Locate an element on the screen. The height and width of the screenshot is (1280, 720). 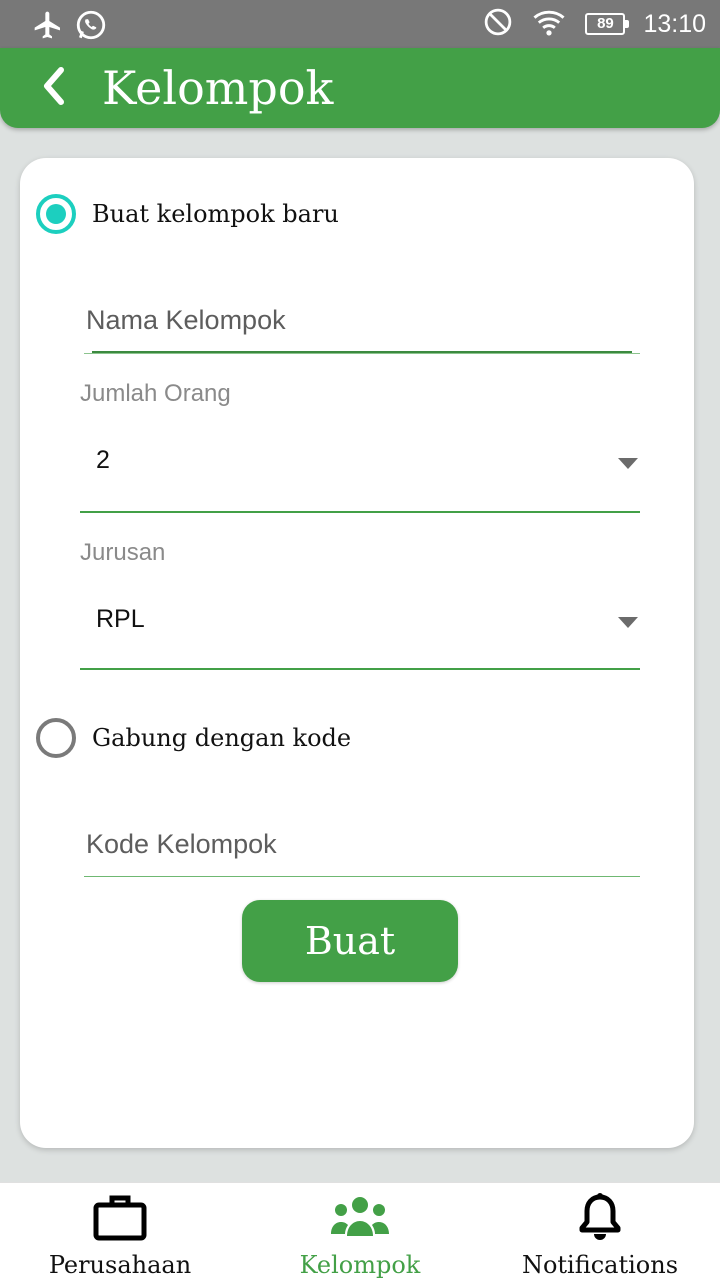
airplane-icon is located at coordinates (48, 27).